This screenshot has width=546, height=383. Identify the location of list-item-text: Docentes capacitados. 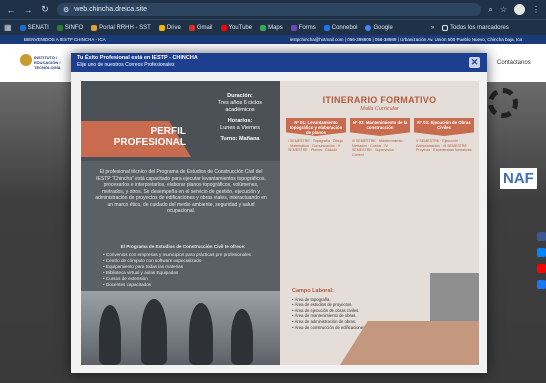
(128, 284).